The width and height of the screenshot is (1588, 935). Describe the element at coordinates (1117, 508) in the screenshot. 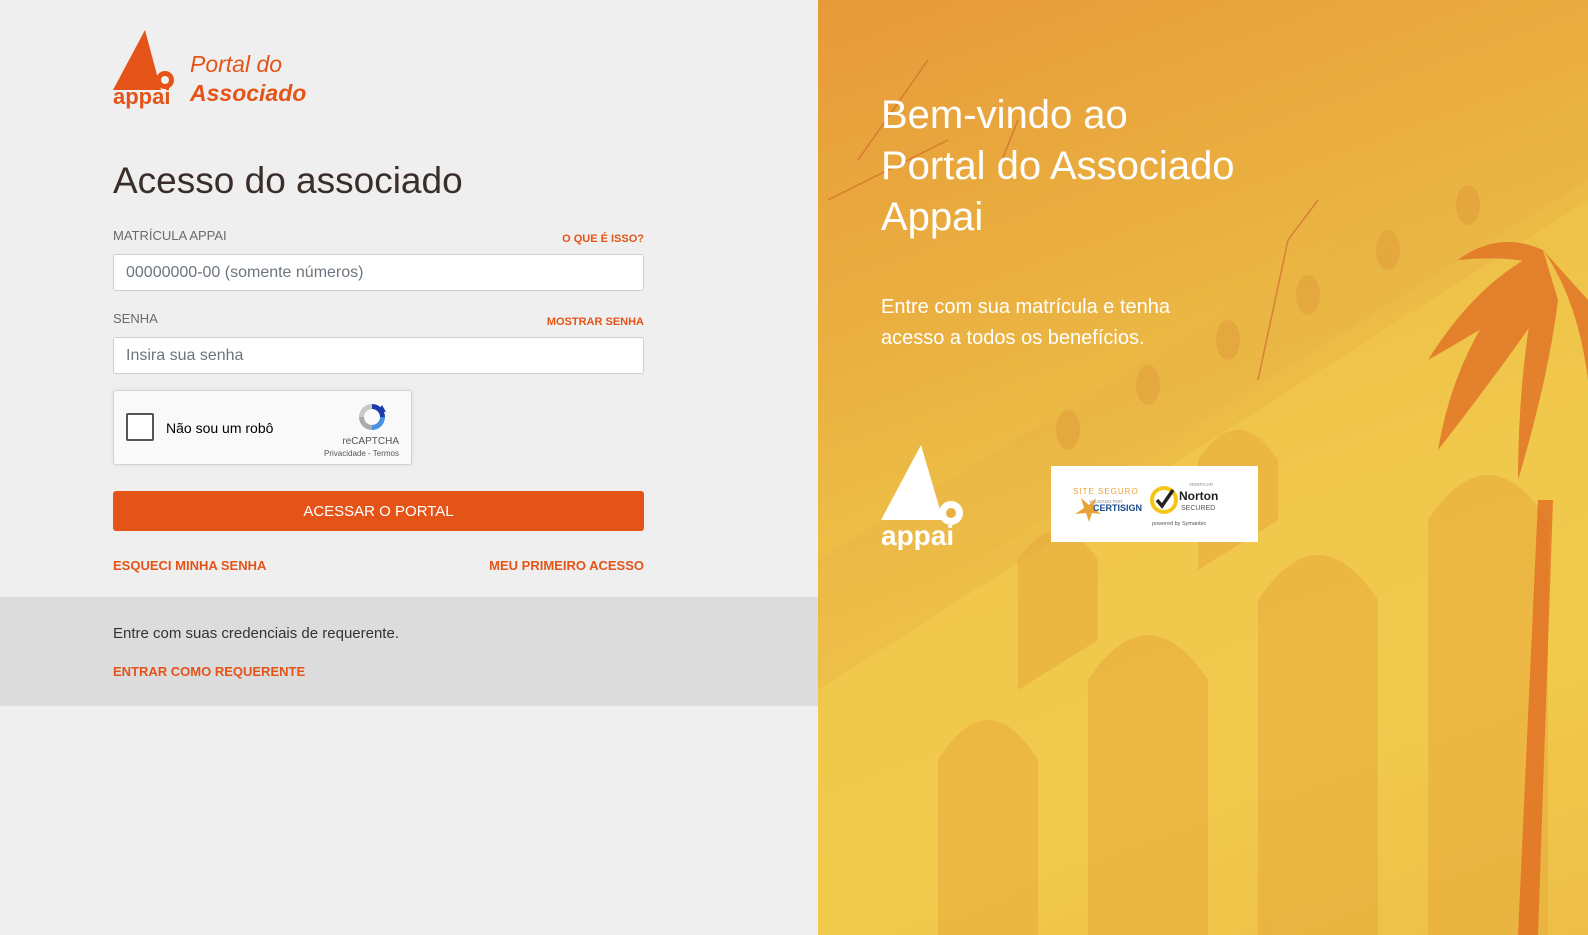

I see `seal-certisign-name: CERTISIGN` at that location.